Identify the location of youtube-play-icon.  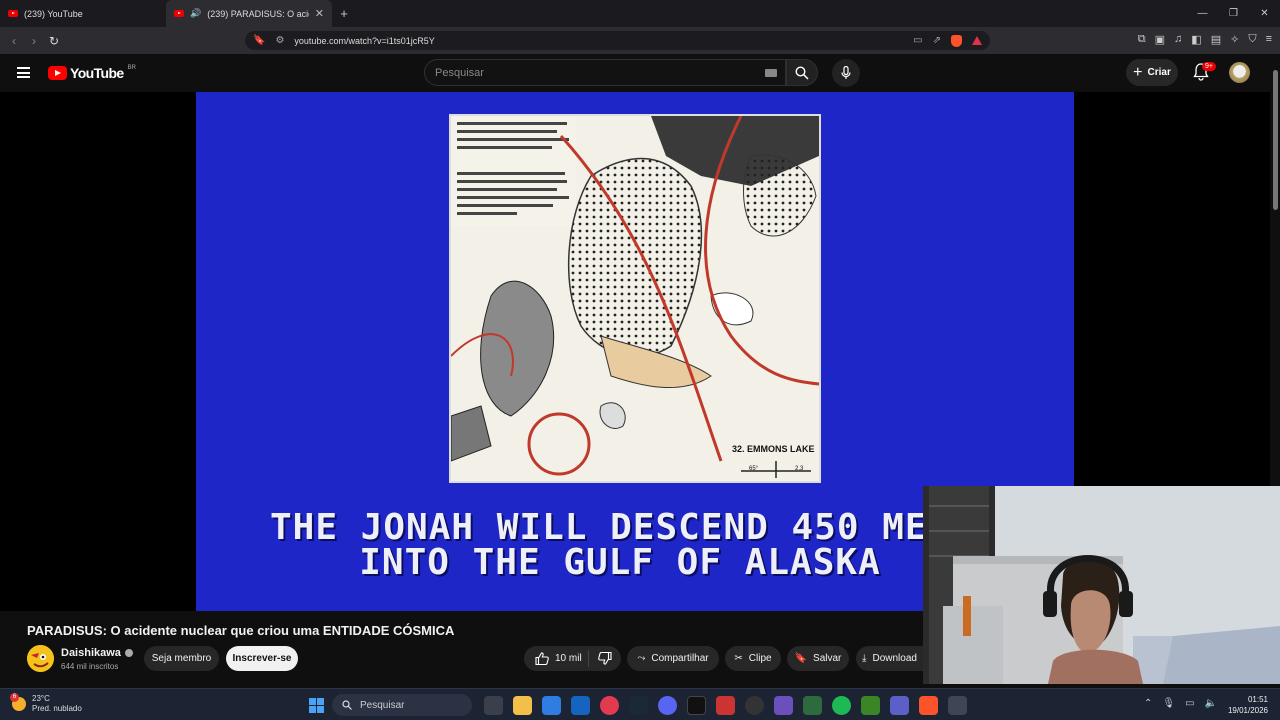
(57, 73).